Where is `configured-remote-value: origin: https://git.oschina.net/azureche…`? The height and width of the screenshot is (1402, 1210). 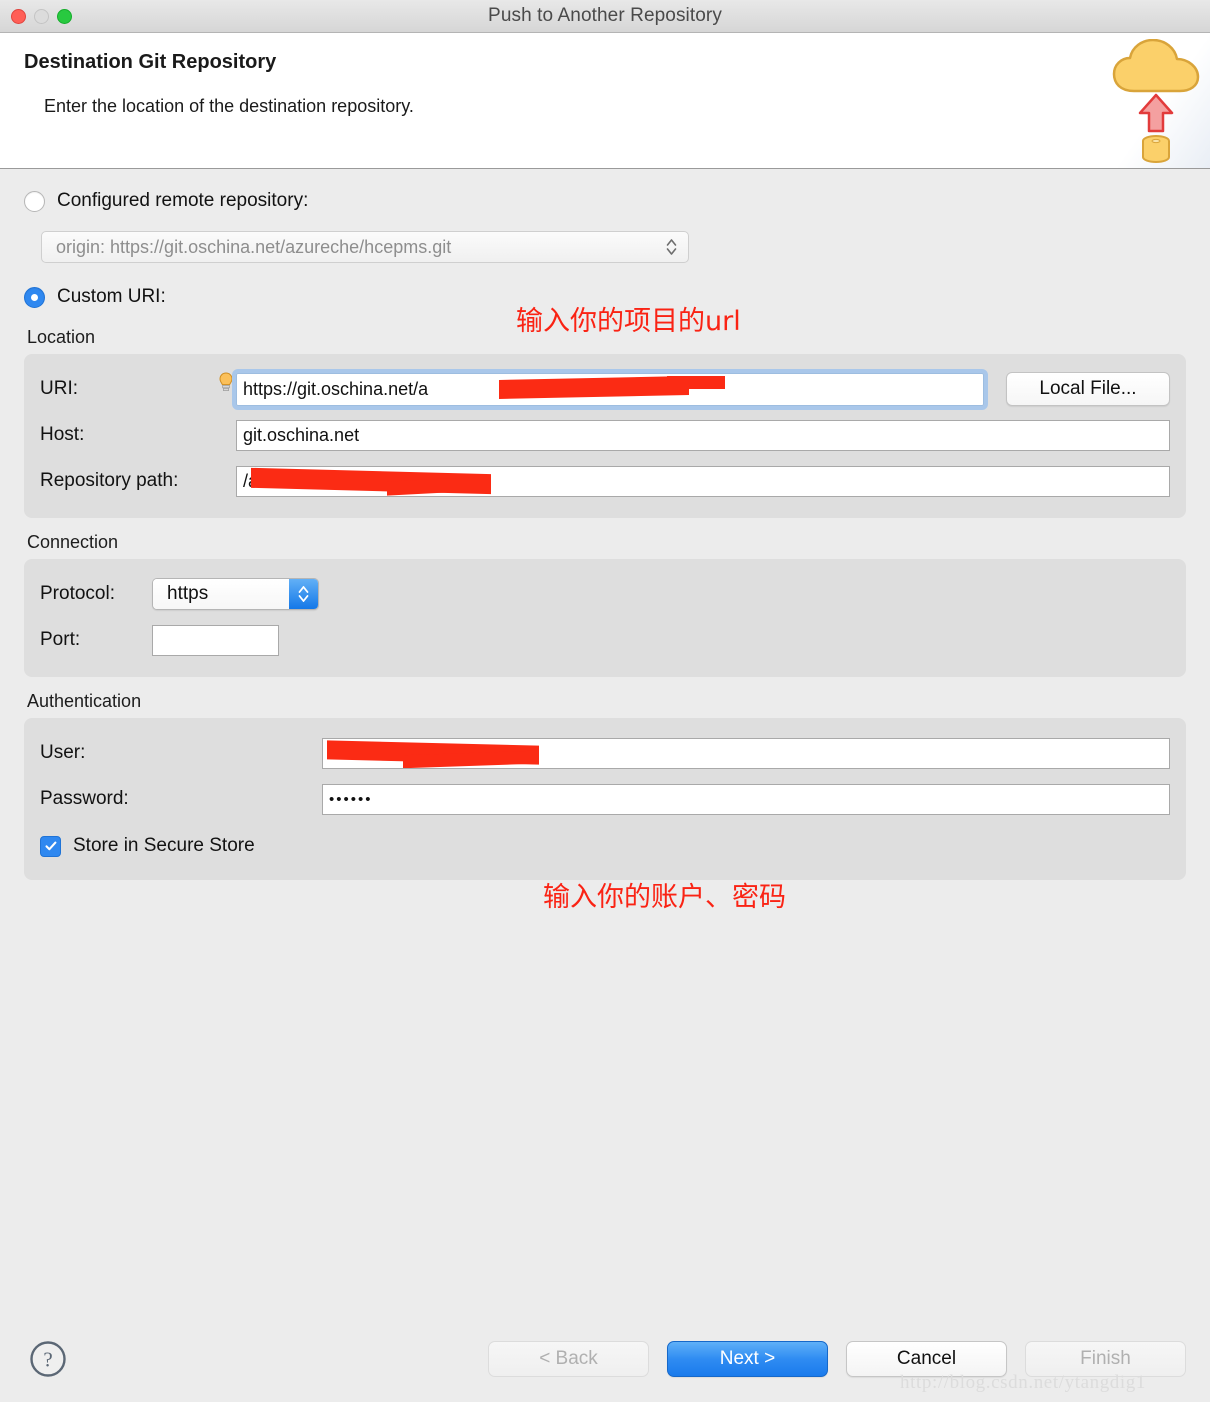 configured-remote-value: origin: https://git.oschina.net/azureche… is located at coordinates (254, 246).